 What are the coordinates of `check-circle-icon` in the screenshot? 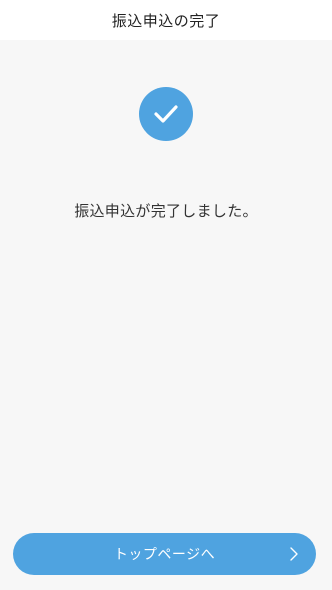 It's located at (166, 114).